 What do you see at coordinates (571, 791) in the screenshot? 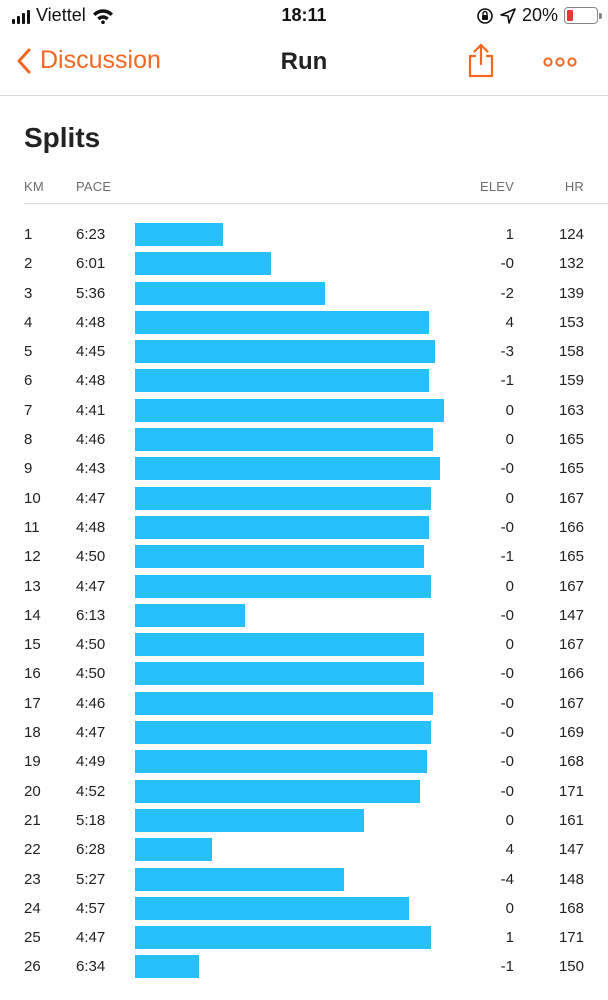
I see `split-heart-rate: 171` at bounding box center [571, 791].